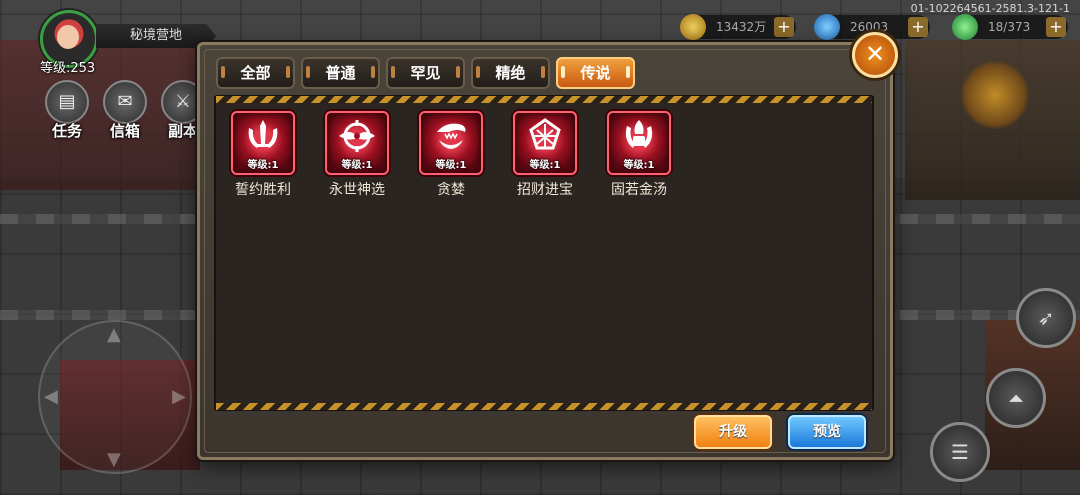 The width and height of the screenshot is (1080, 495). I want to click on menu-mail-label: 信箱, so click(124, 131).